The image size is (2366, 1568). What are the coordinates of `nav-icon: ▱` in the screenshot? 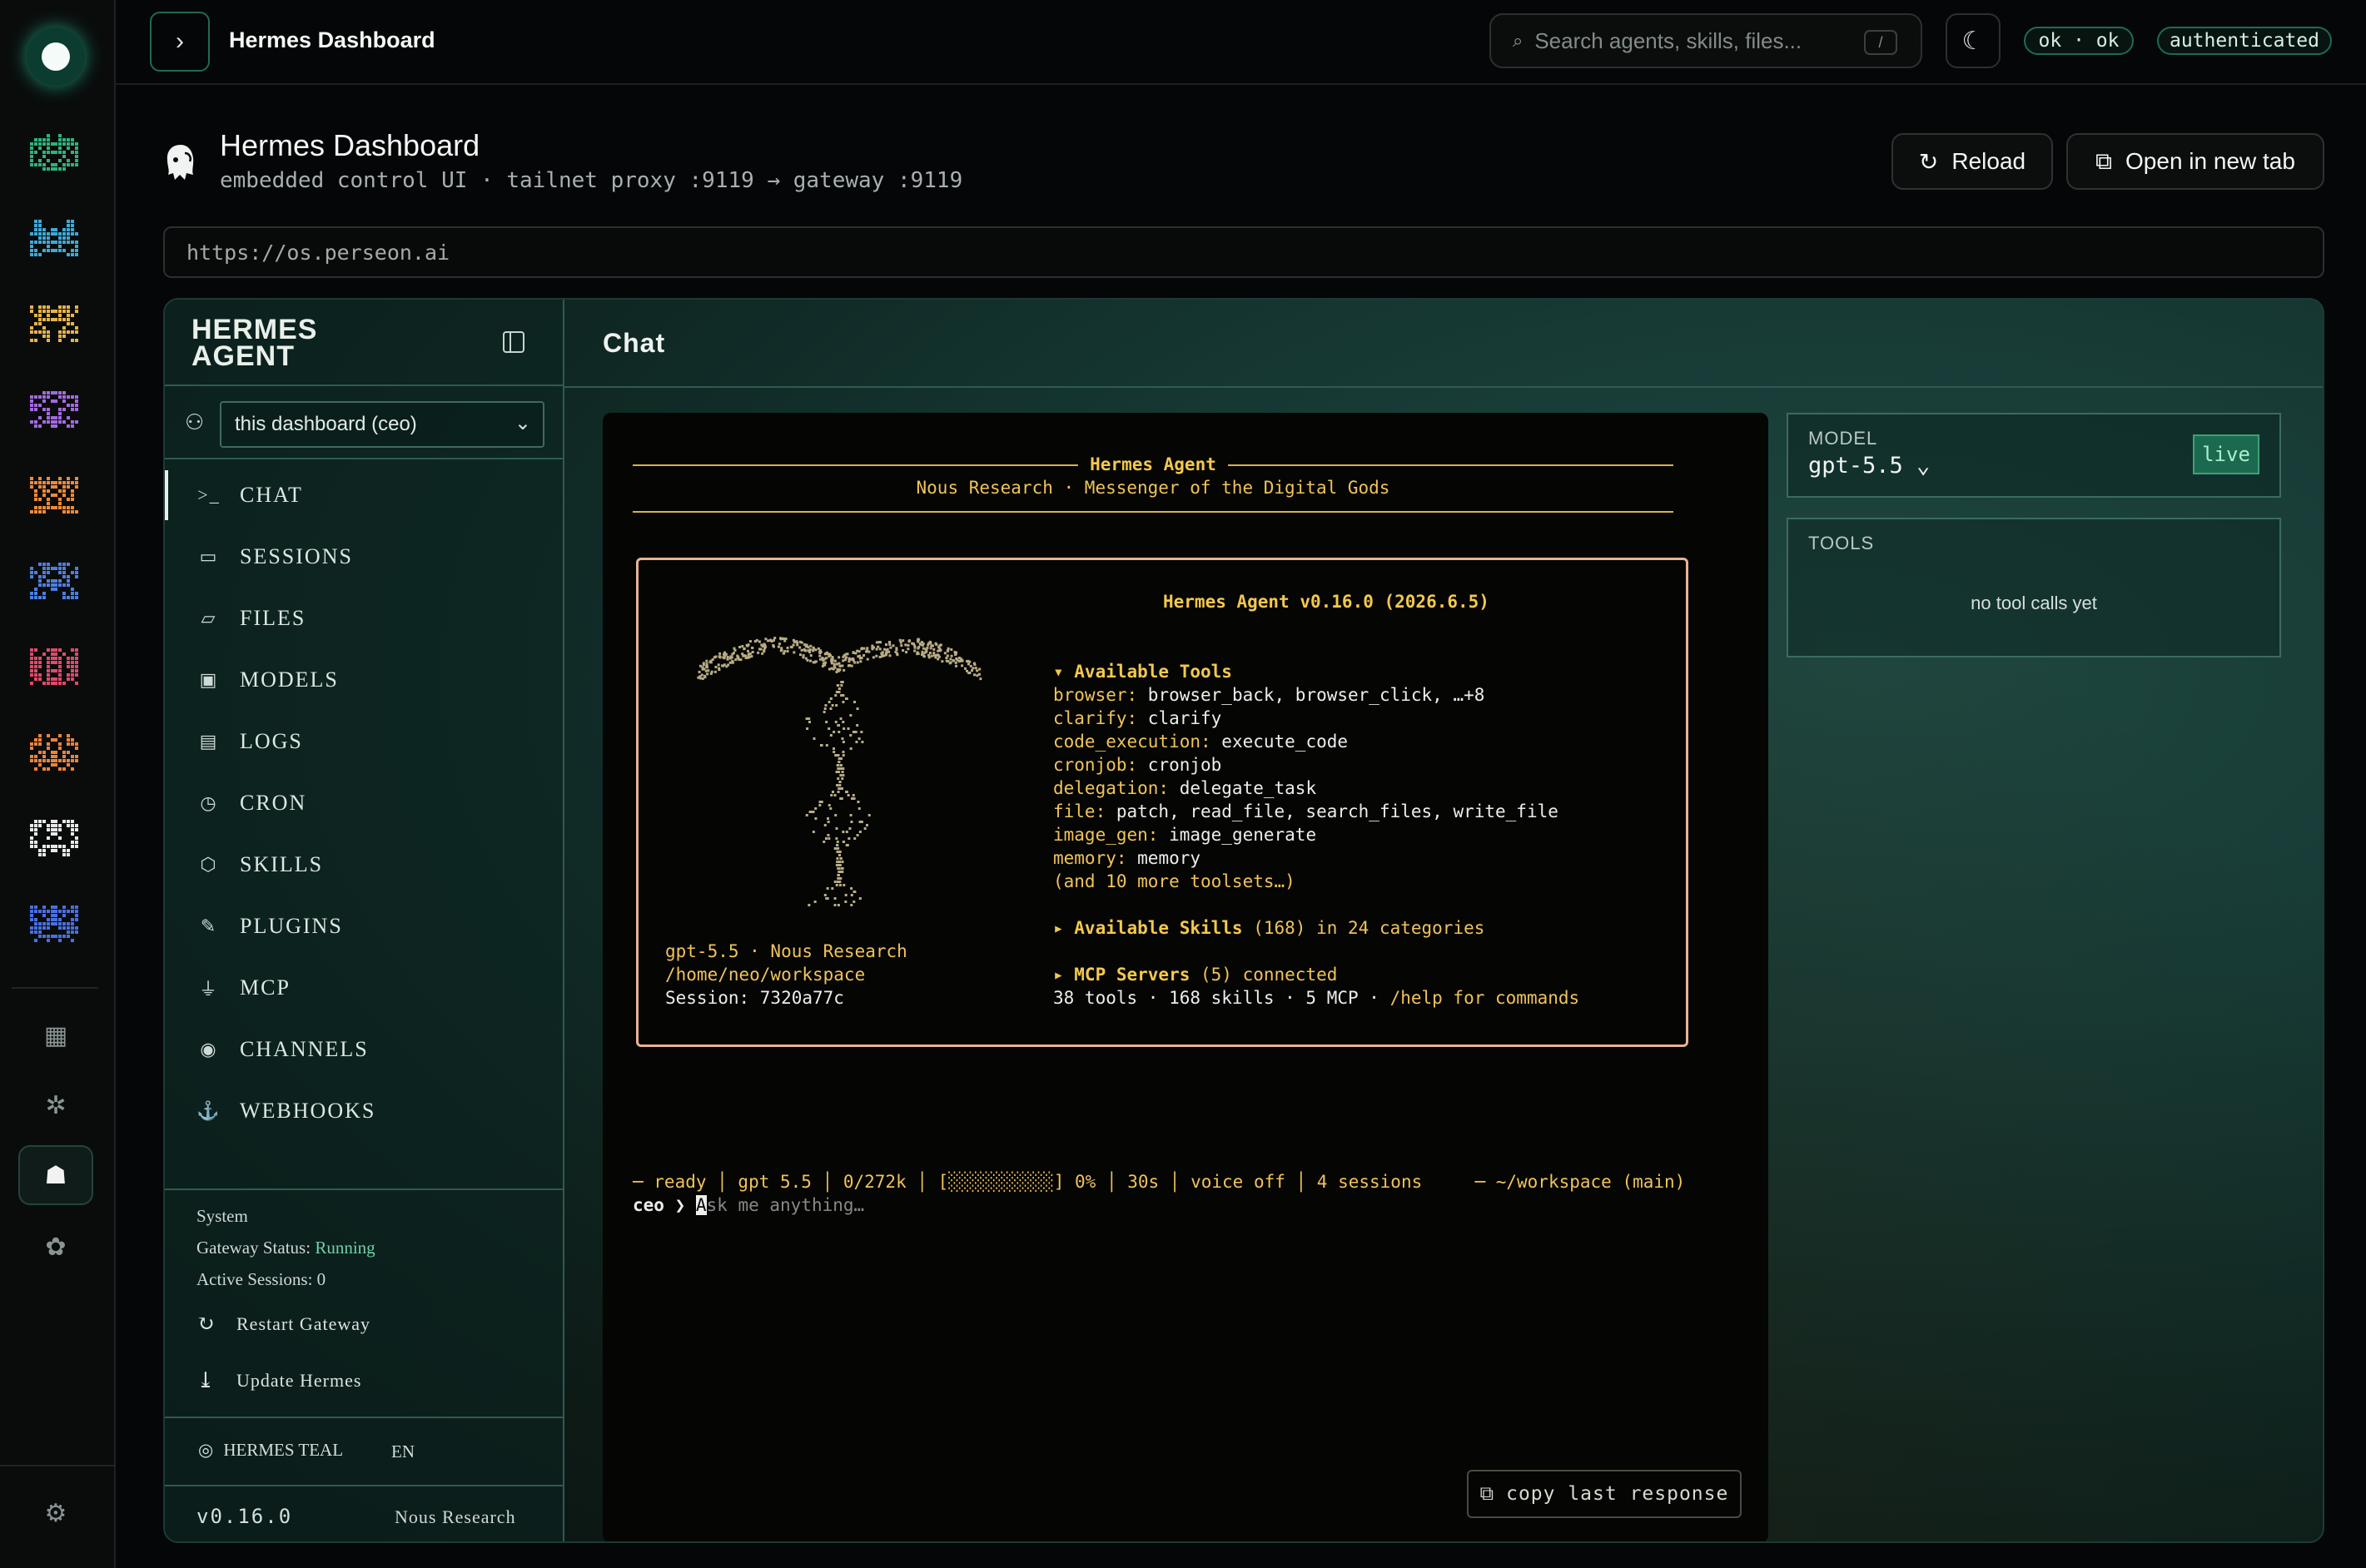 It's located at (209, 618).